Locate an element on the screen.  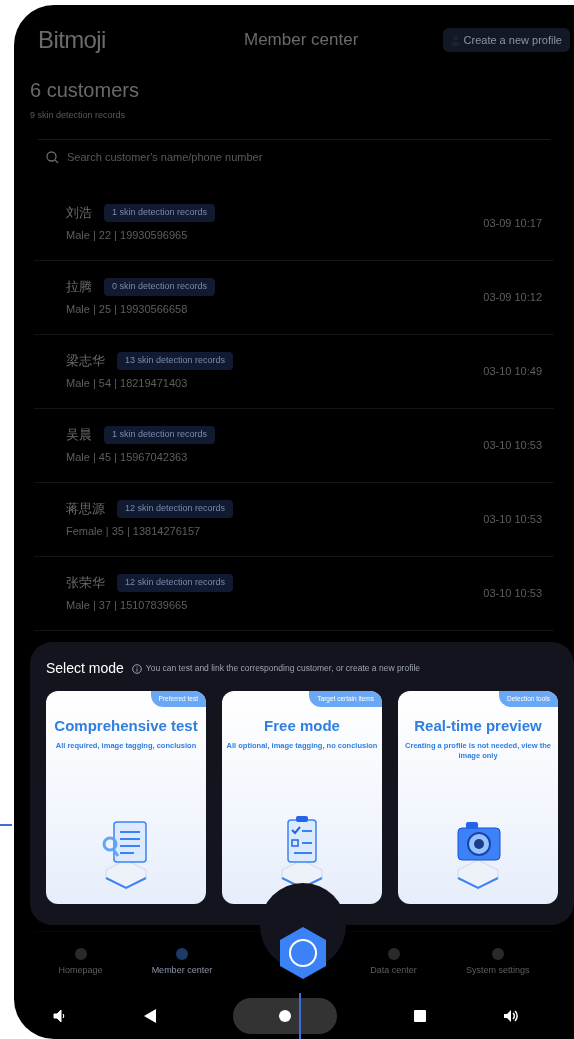
volume-up-icon is located at coordinates (511, 1016).